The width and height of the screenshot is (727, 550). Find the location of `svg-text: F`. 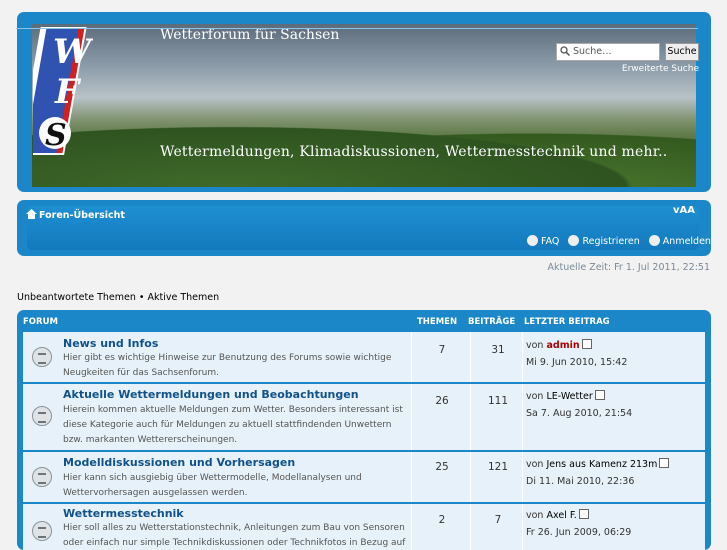

svg-text: F is located at coordinates (68, 92).